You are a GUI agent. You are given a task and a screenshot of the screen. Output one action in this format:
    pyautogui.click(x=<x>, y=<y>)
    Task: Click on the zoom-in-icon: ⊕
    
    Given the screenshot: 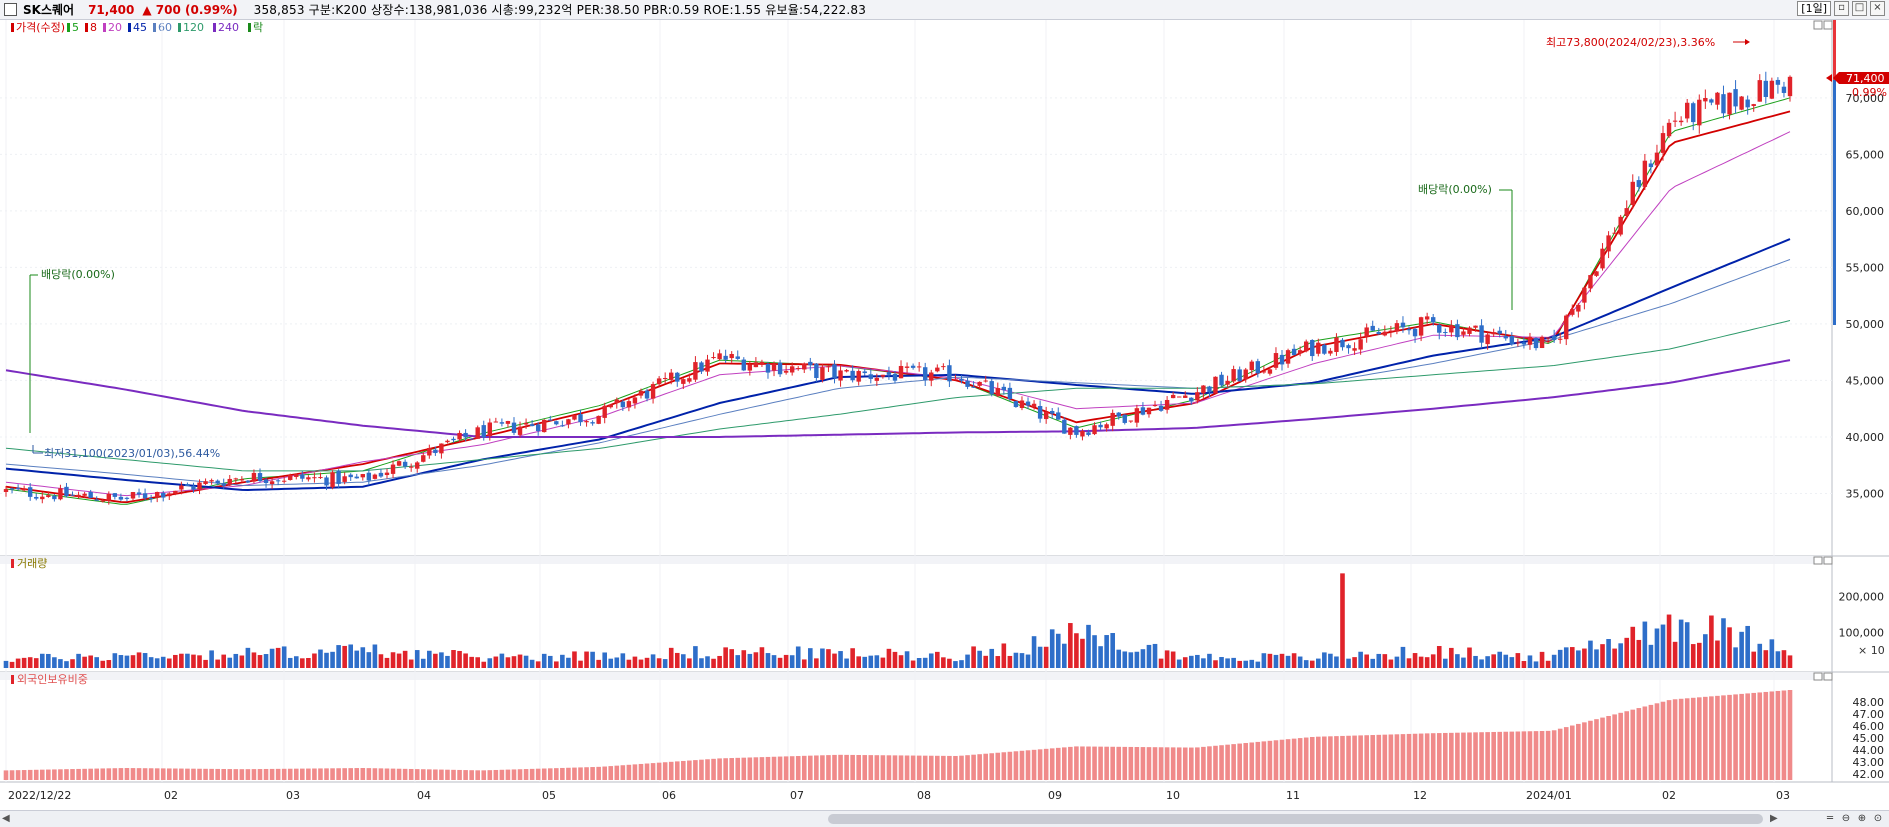 What is the action you would take?
    pyautogui.click(x=1862, y=818)
    